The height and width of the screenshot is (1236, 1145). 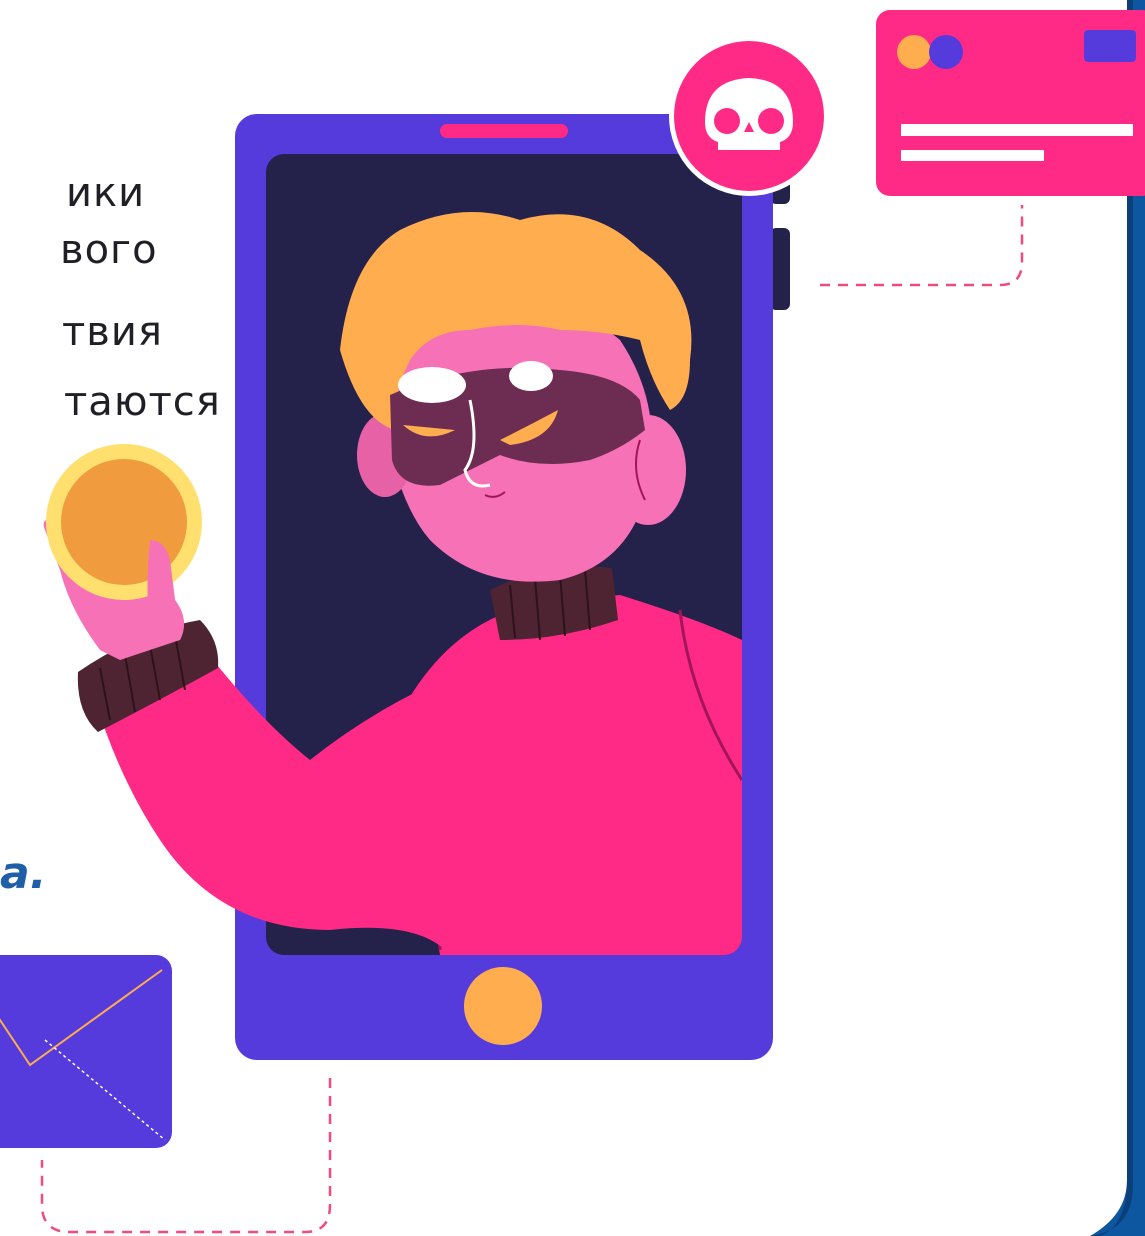 What do you see at coordinates (503, 1006) in the screenshot?
I see `phone-home-button` at bounding box center [503, 1006].